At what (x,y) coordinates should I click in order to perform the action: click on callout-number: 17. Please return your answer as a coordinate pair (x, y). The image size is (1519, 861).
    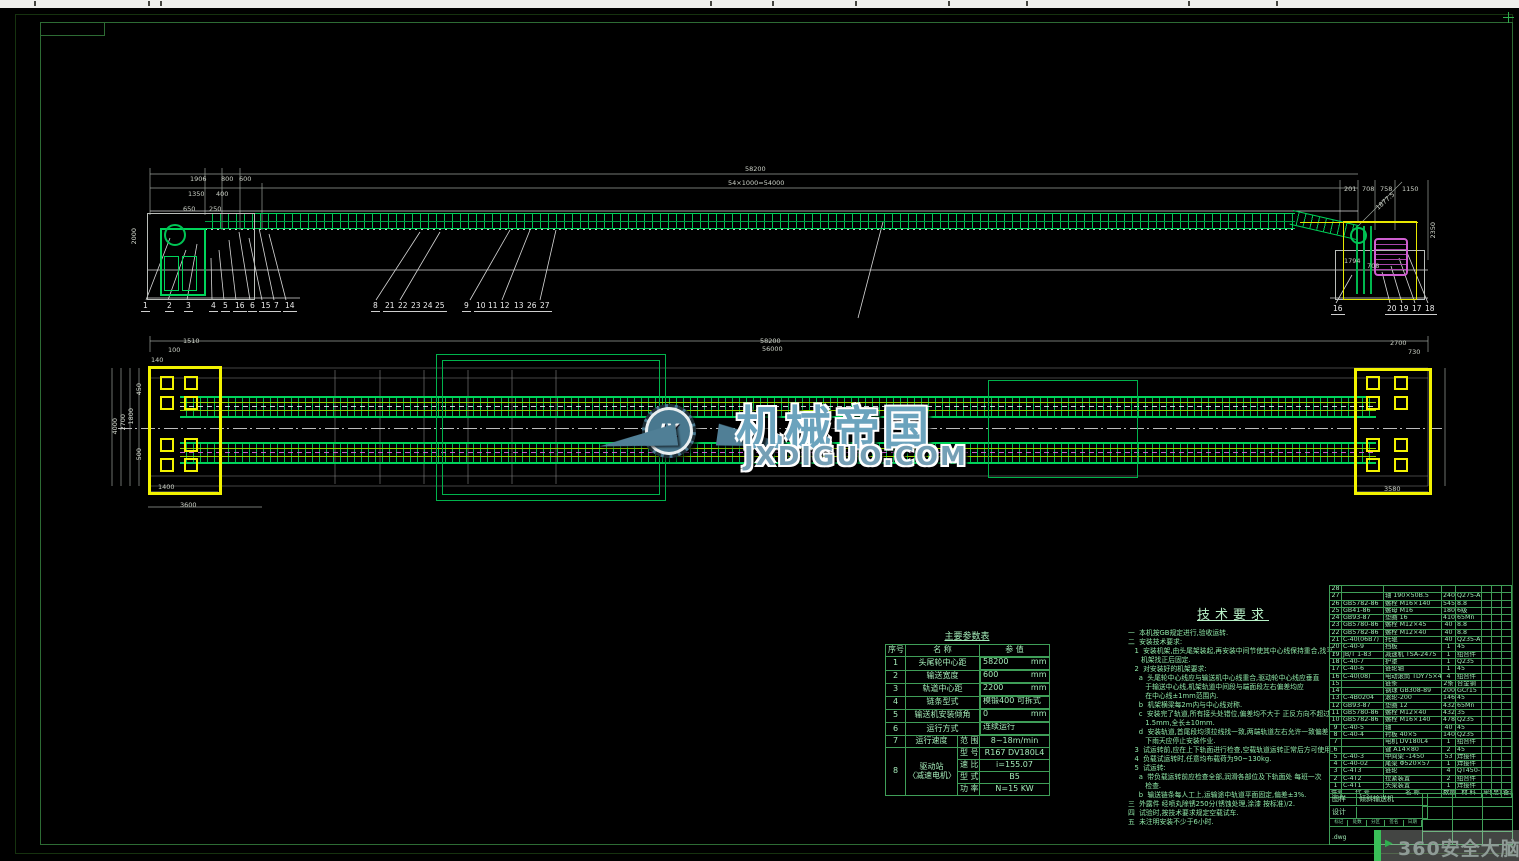
    Looking at the image, I should click on (1417, 309).